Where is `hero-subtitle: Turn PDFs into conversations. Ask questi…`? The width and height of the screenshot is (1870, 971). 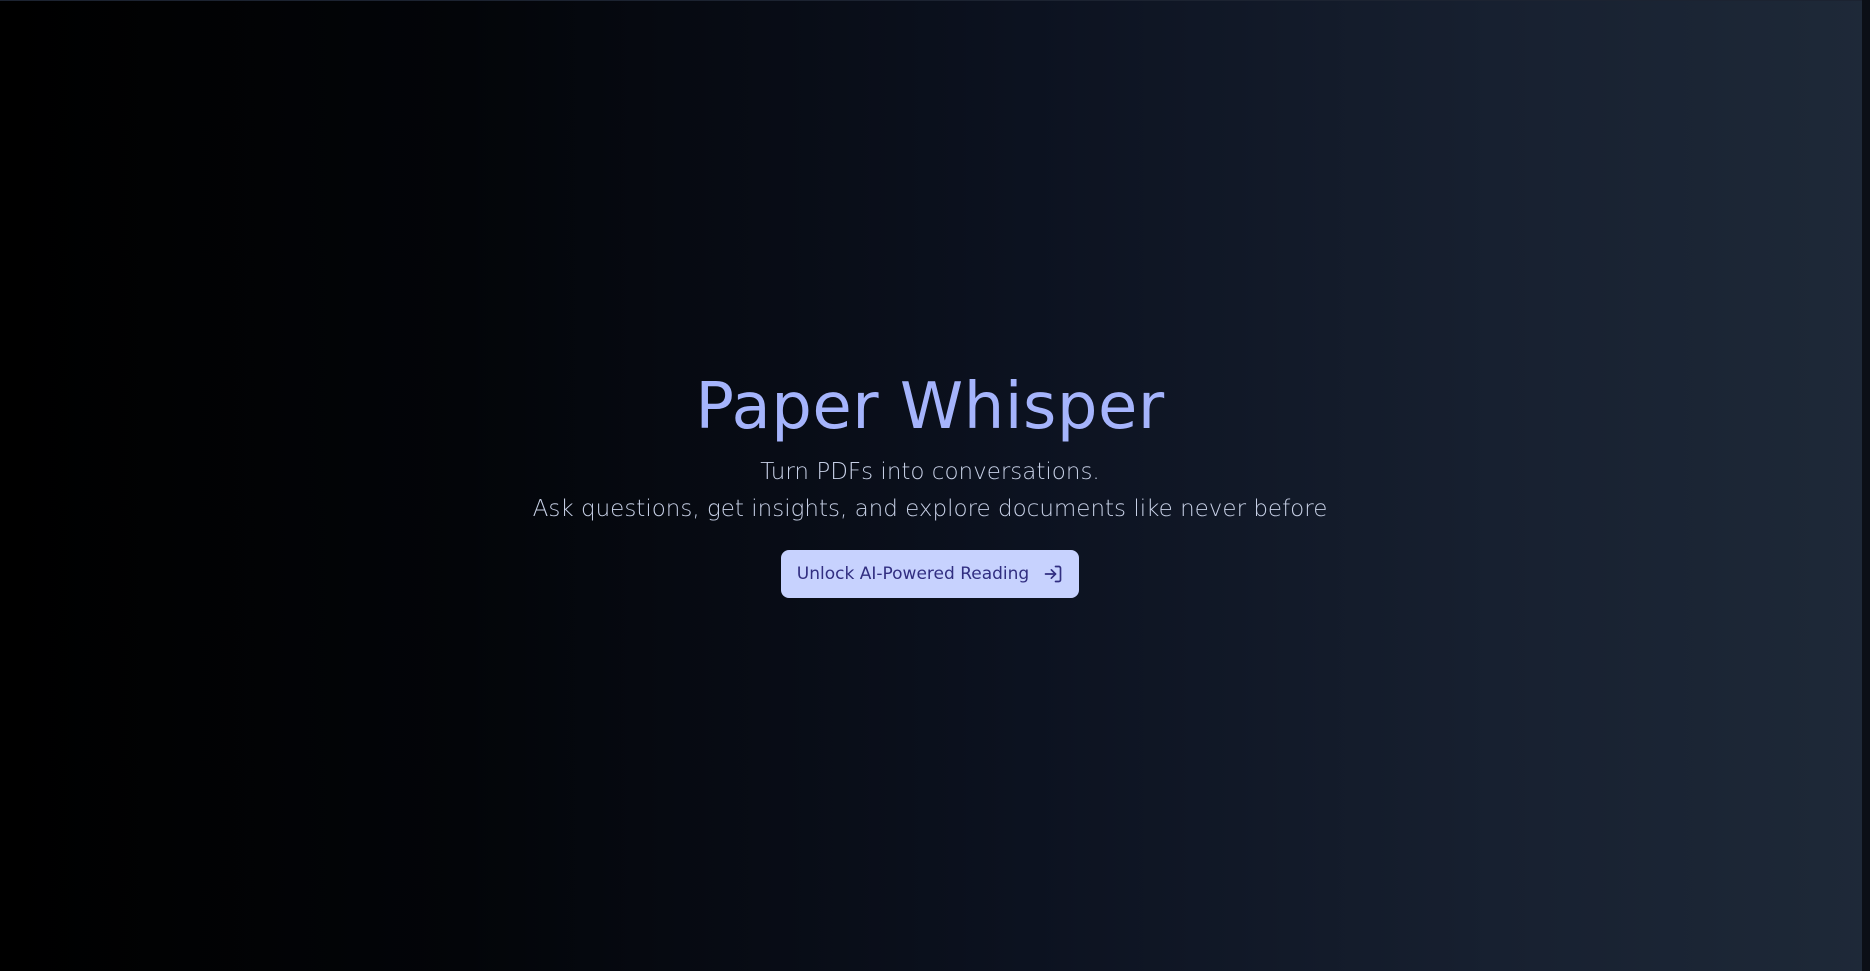
hero-subtitle: Turn PDFs into conversations. Ask questi… is located at coordinates (930, 491).